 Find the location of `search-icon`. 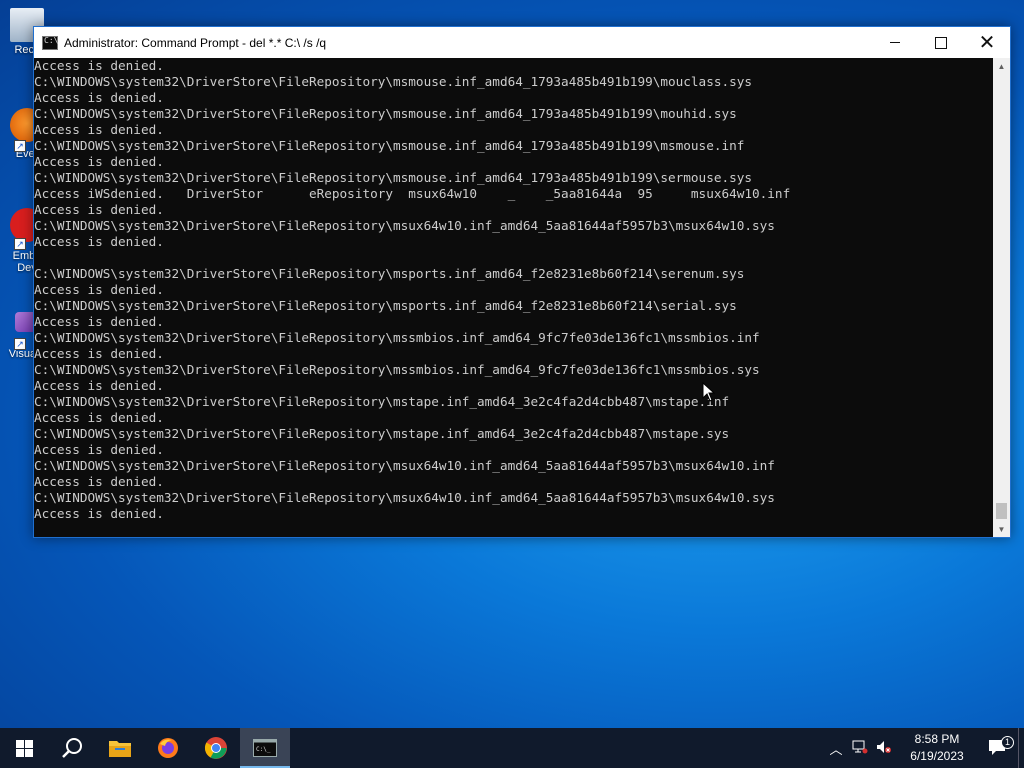

search-icon is located at coordinates (72, 748).